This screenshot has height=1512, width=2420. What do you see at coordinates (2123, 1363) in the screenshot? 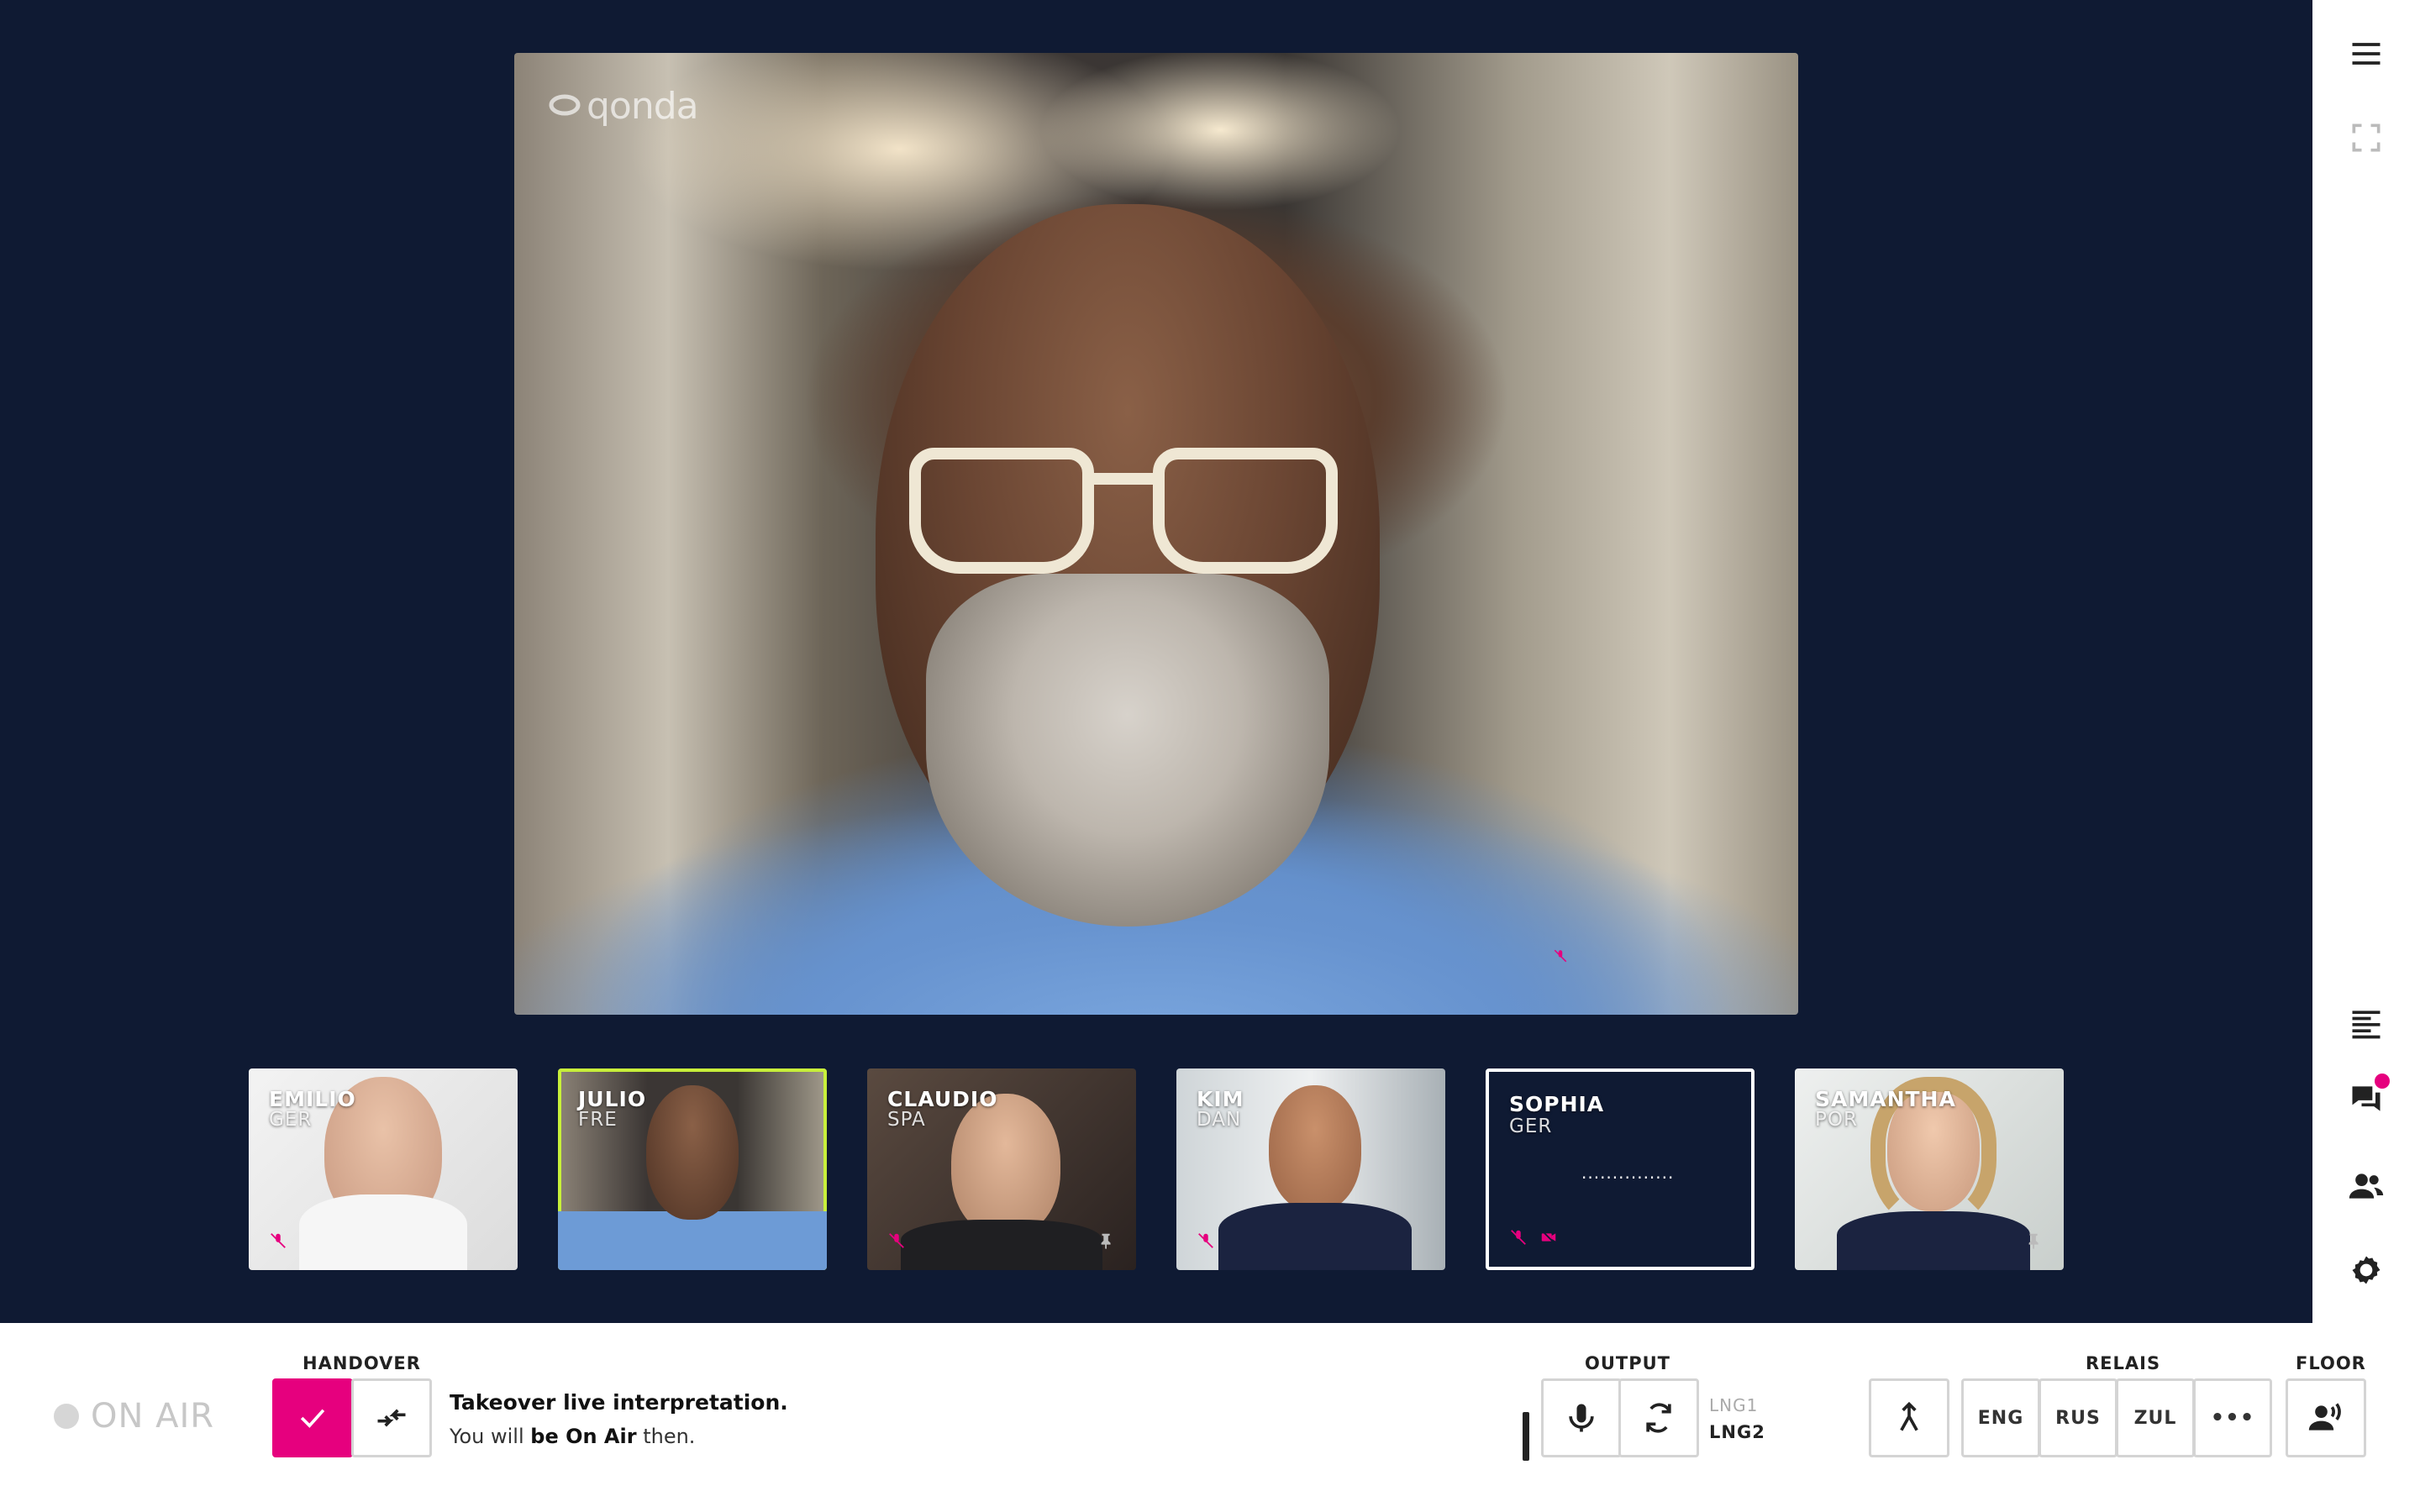
I see `relais-label: RELAIS` at bounding box center [2123, 1363].